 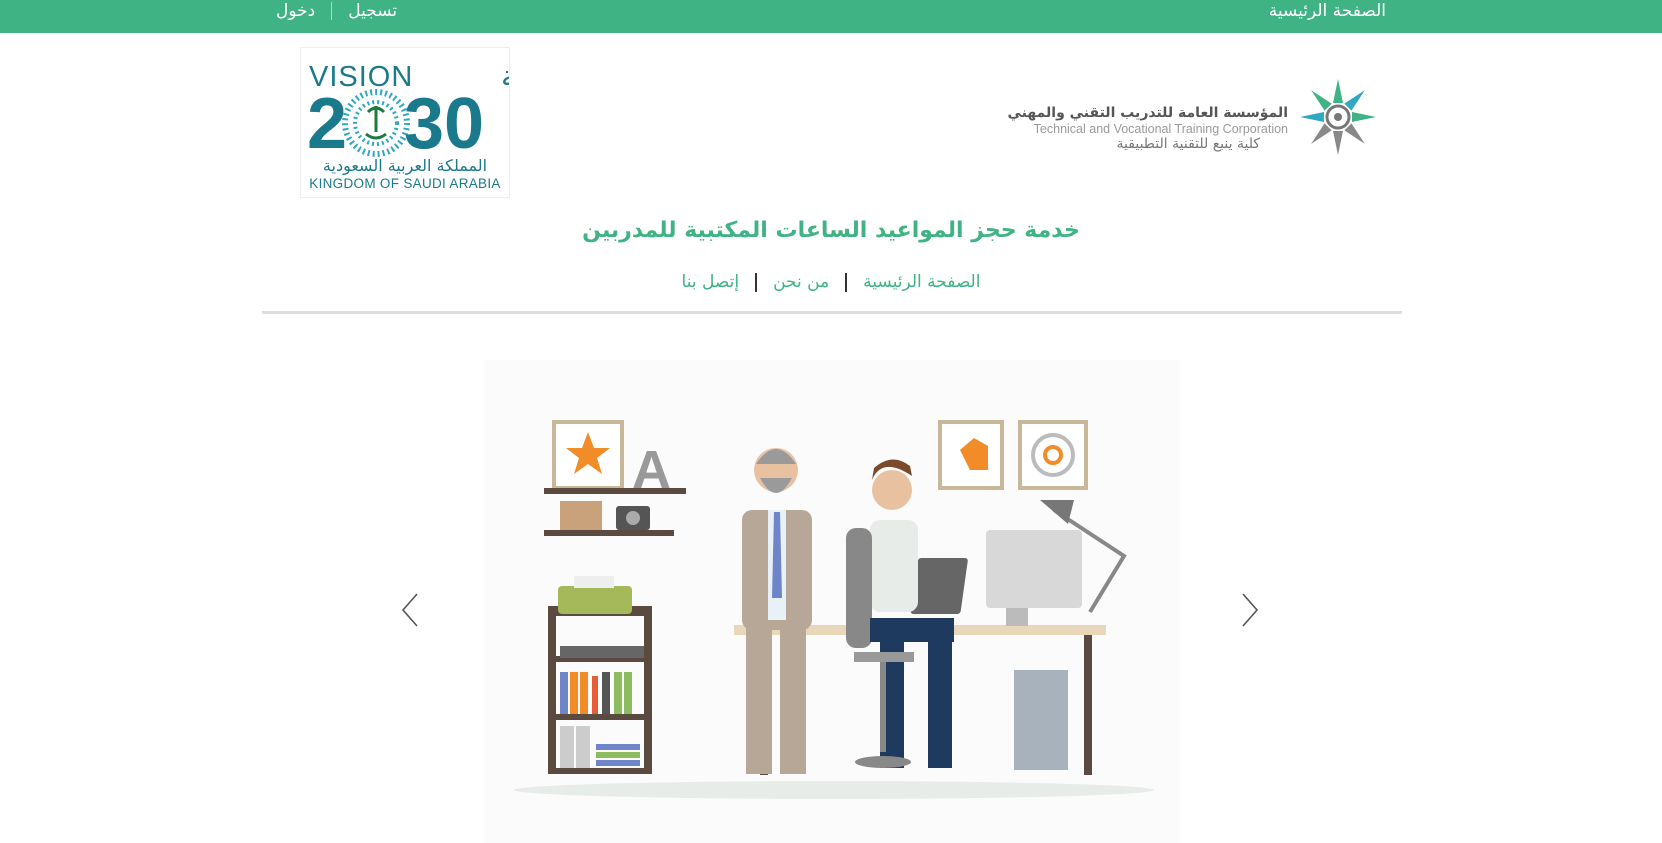 I want to click on tvtc-arabic-name: المؤسسة العامة للتدريب التقني والمهني, so click(x=1148, y=113).